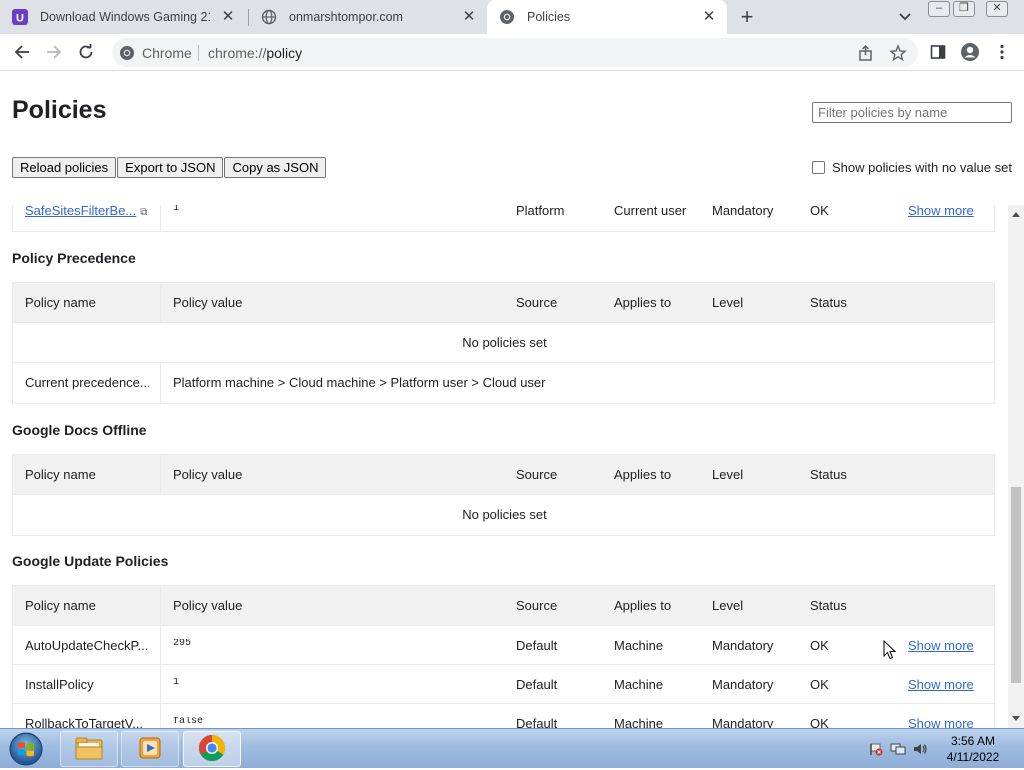 The image size is (1024, 770). Describe the element at coordinates (170, 167) in the screenshot. I see `export-json-button: Export to JSON` at that location.